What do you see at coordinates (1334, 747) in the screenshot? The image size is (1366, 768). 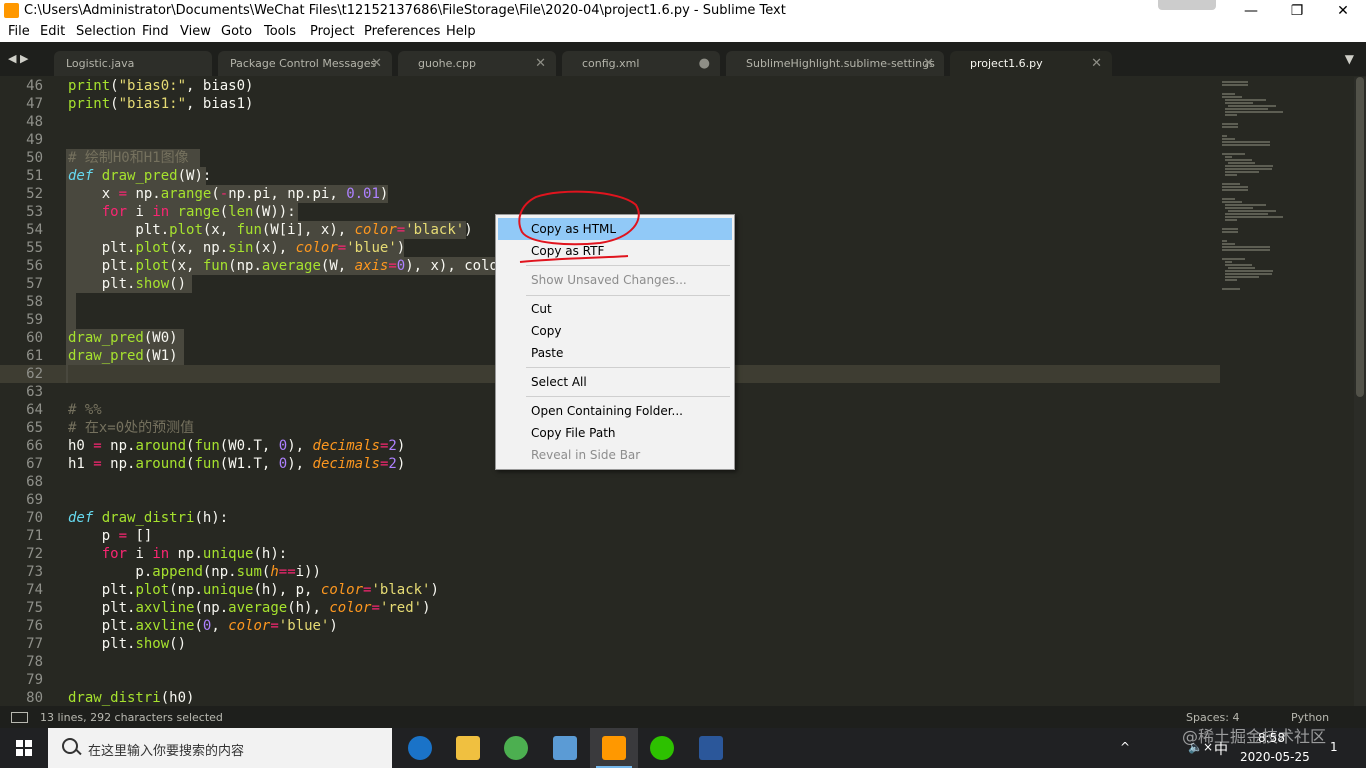 I see `notification-icon: 1` at bounding box center [1334, 747].